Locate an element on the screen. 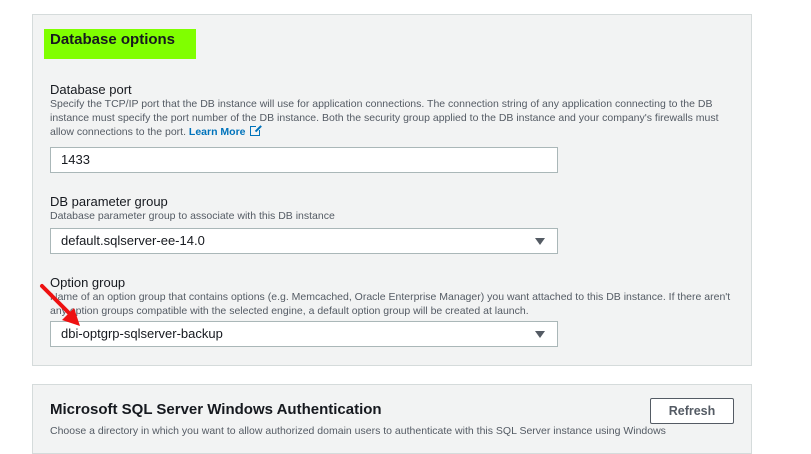 Image resolution: width=811 pixels, height=454 pixels. parameter-group-value: default.sqlserver-ee-14.0 is located at coordinates (133, 240).